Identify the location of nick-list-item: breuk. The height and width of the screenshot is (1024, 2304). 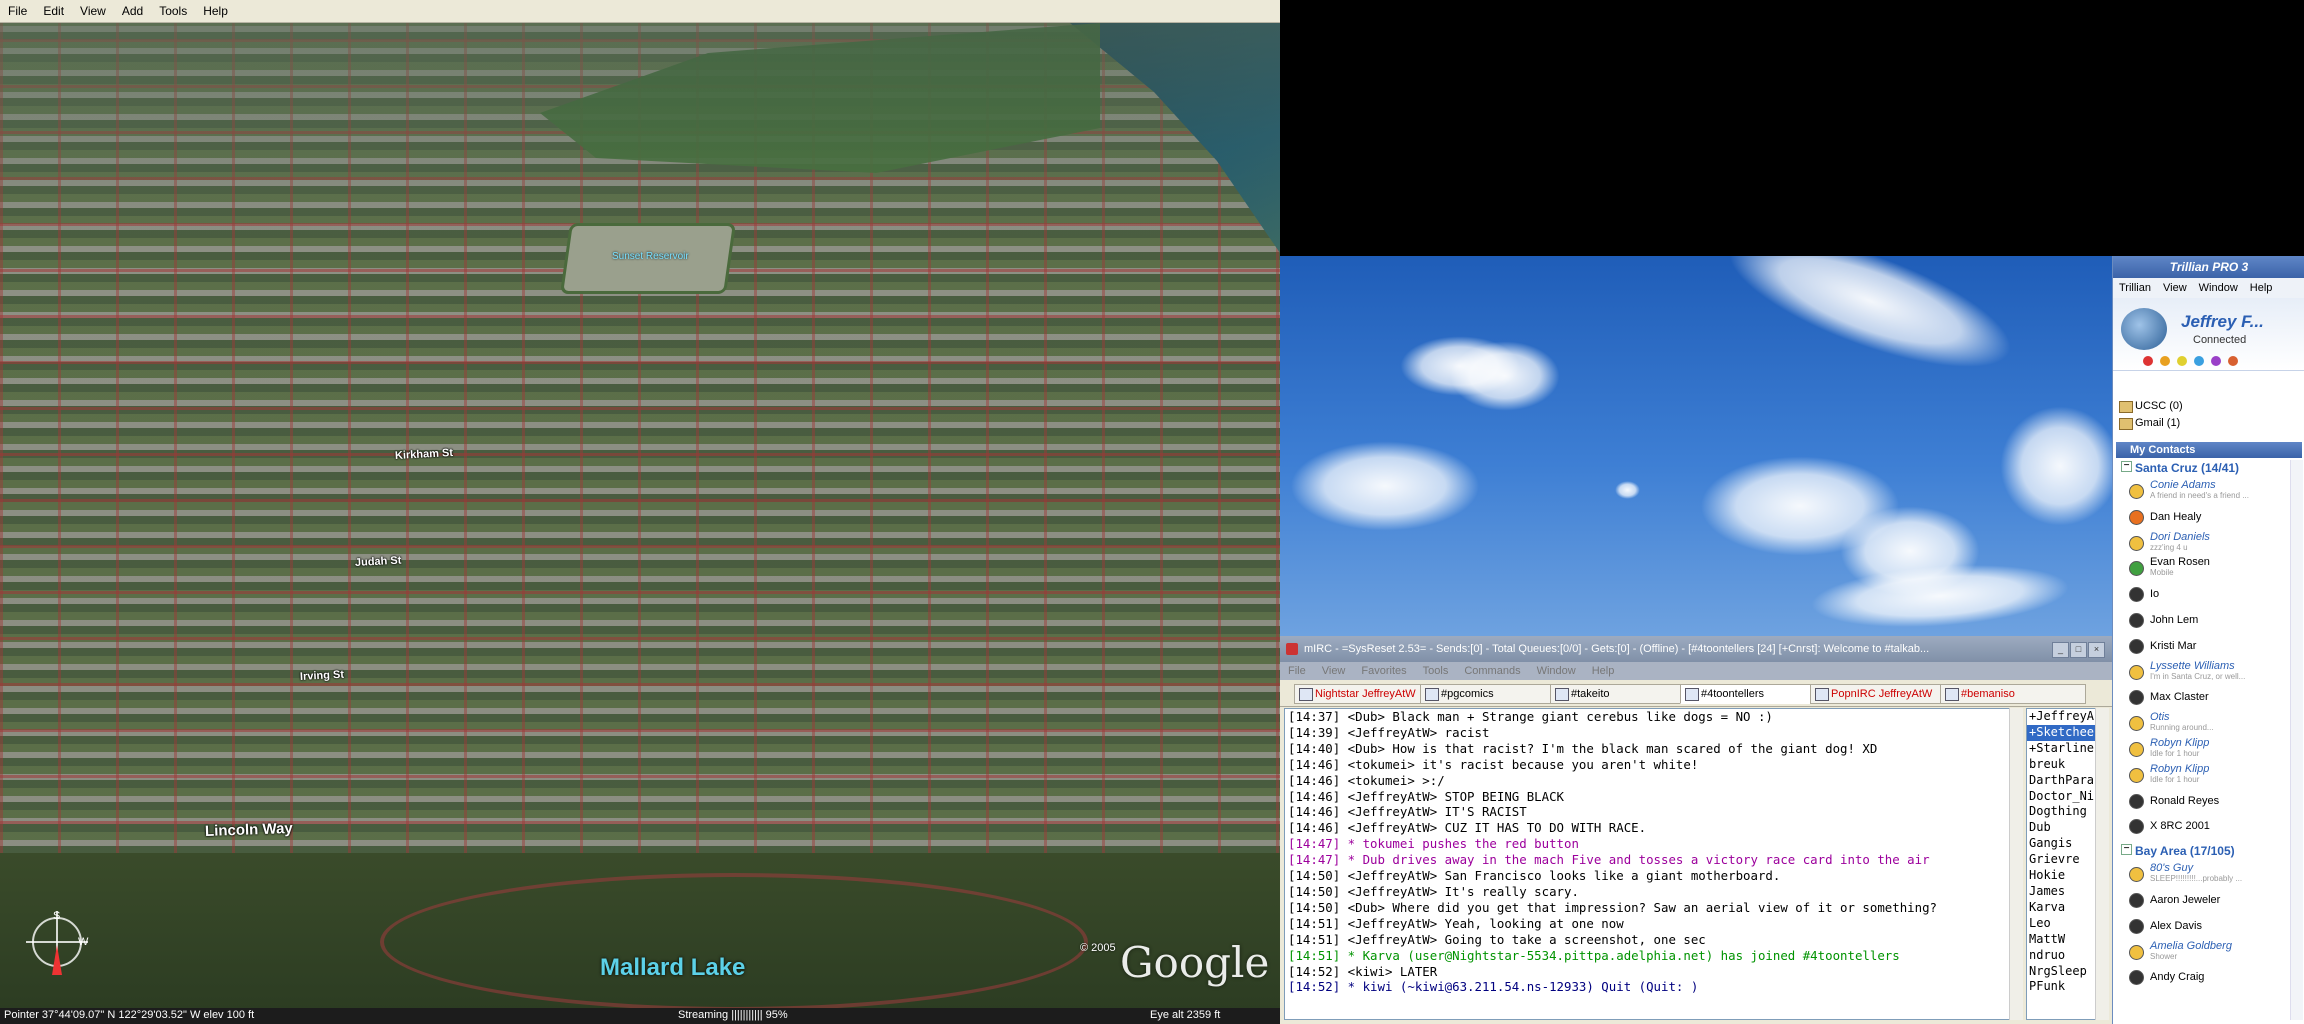
(2061, 765).